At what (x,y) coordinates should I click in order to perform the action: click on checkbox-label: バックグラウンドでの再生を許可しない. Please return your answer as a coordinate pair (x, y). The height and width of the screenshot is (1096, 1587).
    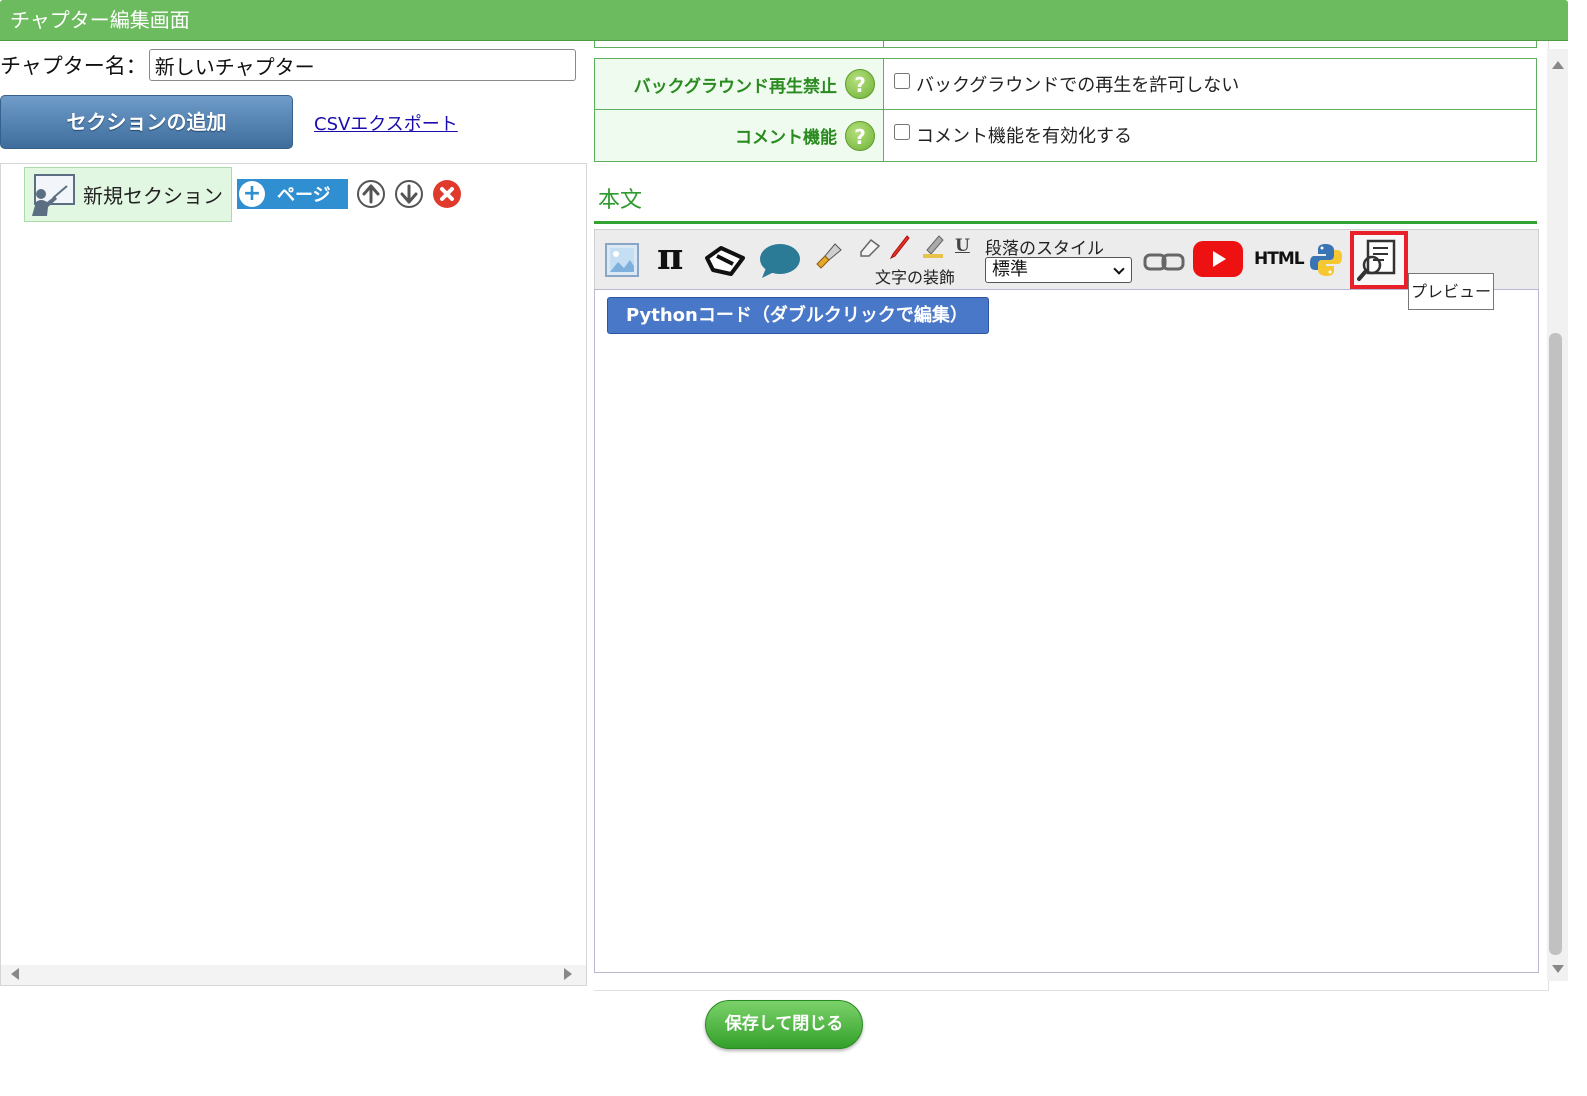
    Looking at the image, I should click on (1078, 85).